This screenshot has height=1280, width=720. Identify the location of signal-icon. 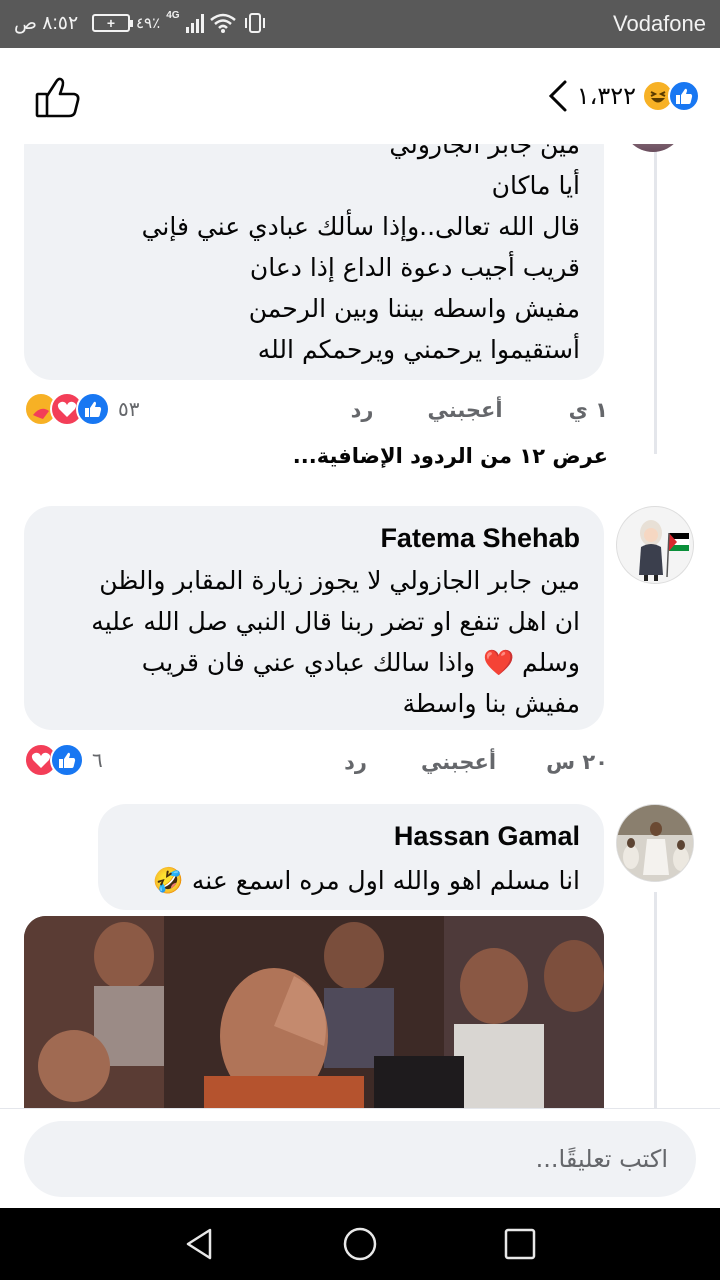
(194, 23).